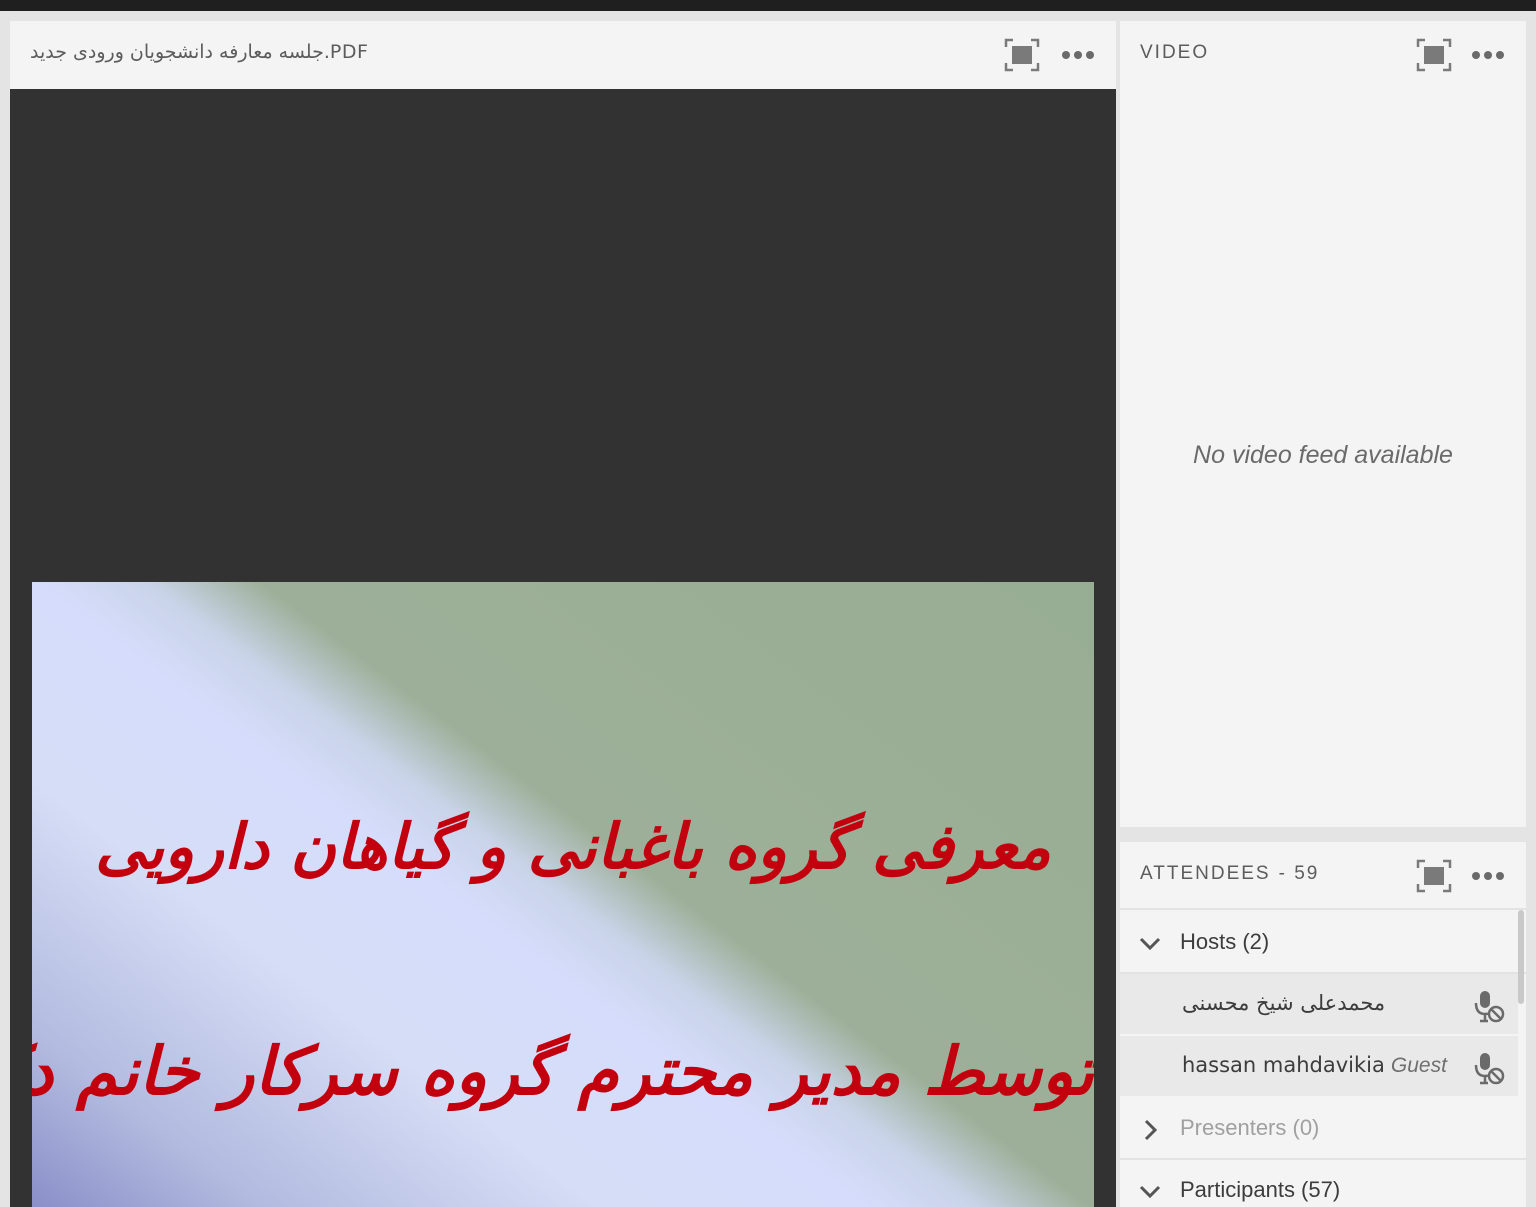 The width and height of the screenshot is (1536, 1207). Describe the element at coordinates (1205, 873) in the screenshot. I see `attendees-label: ATTENDEES` at that location.